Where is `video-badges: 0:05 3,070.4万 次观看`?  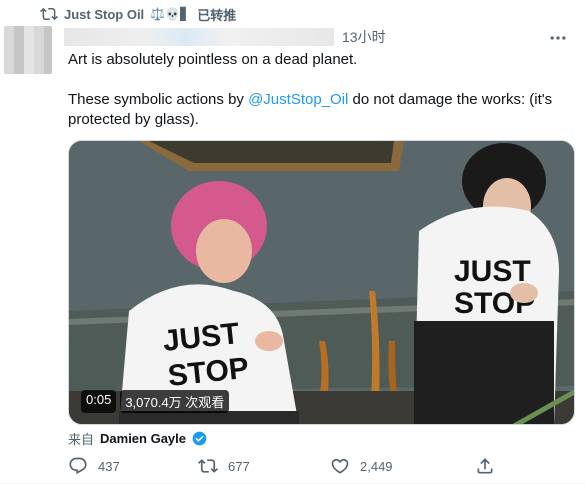
video-badges: 0:05 3,070.4万 次观看 is located at coordinates (155, 401).